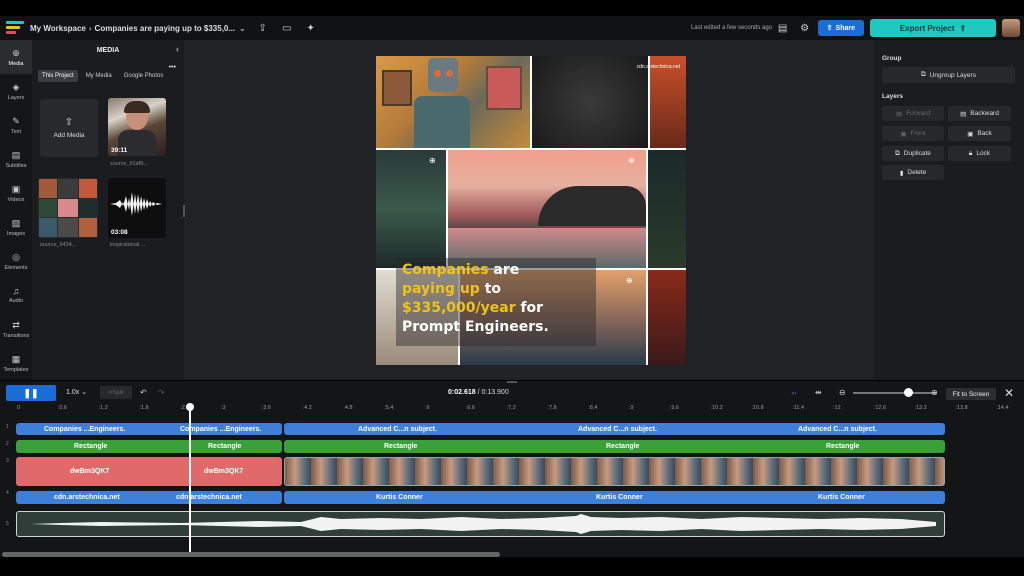 This screenshot has width=1024, height=576. Describe the element at coordinates (116, 392) in the screenshot. I see `split-button: ✂ Split` at that location.